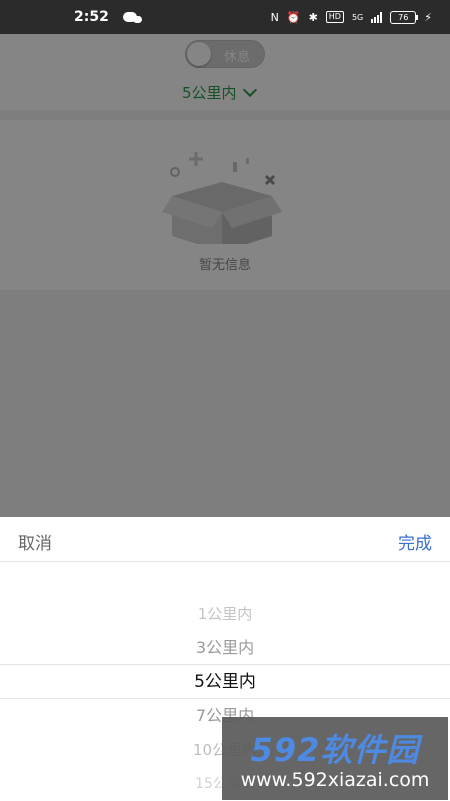  What do you see at coordinates (313, 17) in the screenshot?
I see `bluetooth-icon: ✱` at bounding box center [313, 17].